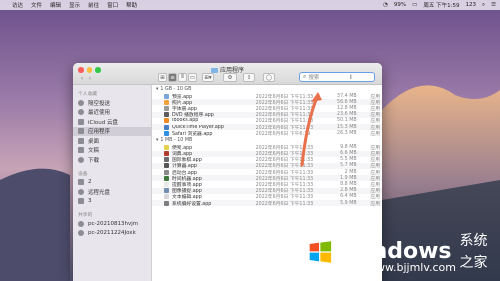 The width and height of the screenshot is (500, 281). What do you see at coordinates (347, 127) in the screenshot?
I see `file-size: 15.3 MB` at bounding box center [347, 127].